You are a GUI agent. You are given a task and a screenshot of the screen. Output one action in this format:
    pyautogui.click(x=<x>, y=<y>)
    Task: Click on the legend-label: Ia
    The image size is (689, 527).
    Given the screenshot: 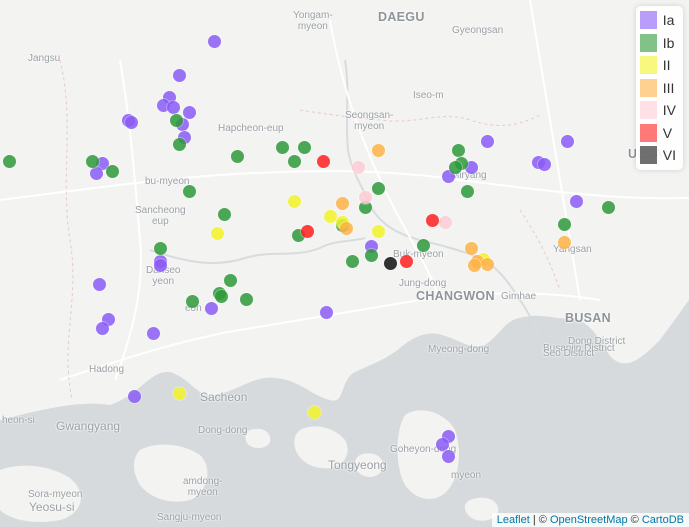 What is the action you would take?
    pyautogui.click(x=668, y=20)
    